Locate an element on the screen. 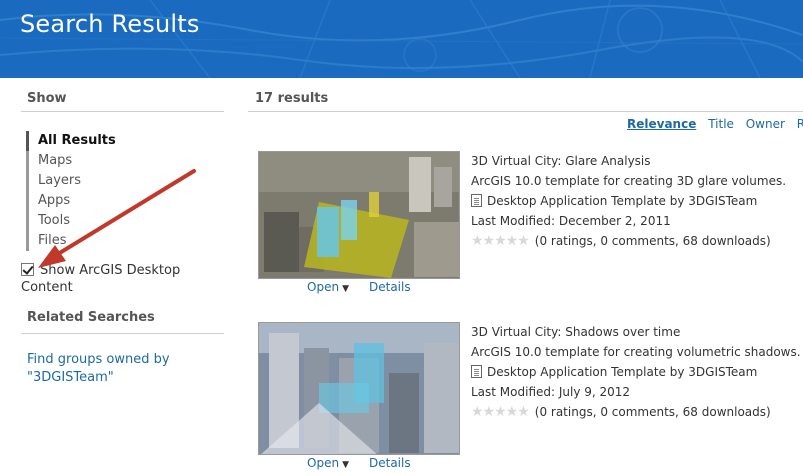  filter-all-results: All Results is located at coordinates (72, 141).